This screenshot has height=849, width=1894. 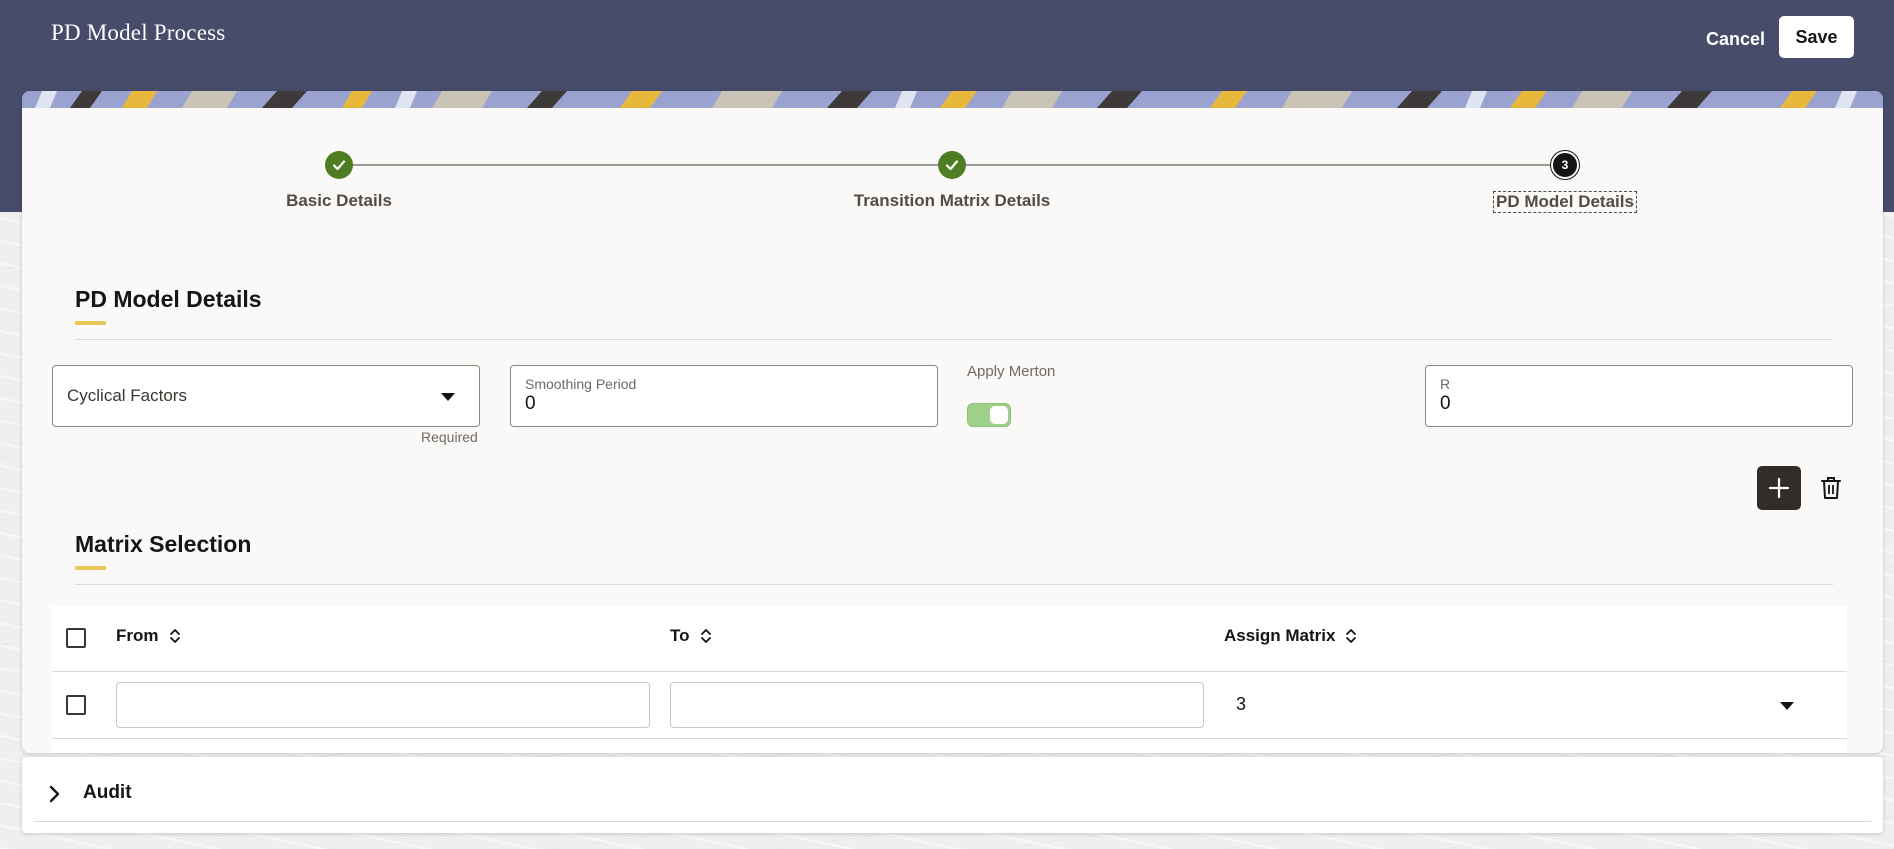 What do you see at coordinates (1445, 384) in the screenshot?
I see `field-label: R` at bounding box center [1445, 384].